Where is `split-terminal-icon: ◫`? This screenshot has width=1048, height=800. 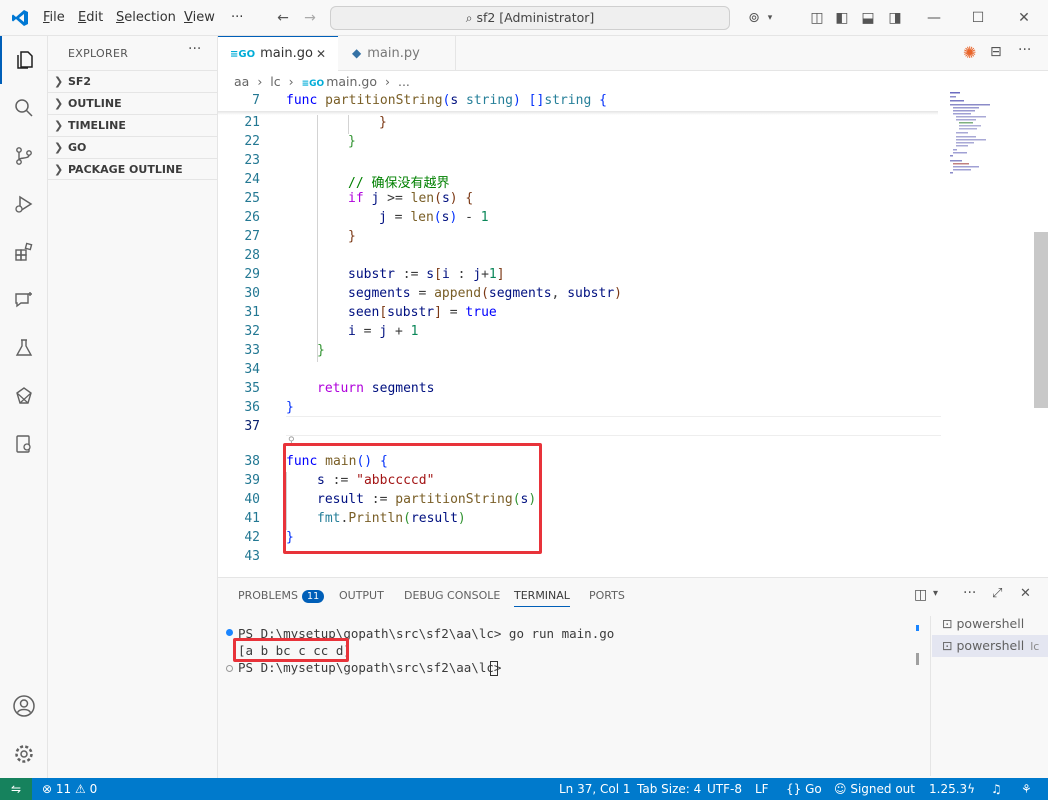 split-terminal-icon: ◫ is located at coordinates (920, 595).